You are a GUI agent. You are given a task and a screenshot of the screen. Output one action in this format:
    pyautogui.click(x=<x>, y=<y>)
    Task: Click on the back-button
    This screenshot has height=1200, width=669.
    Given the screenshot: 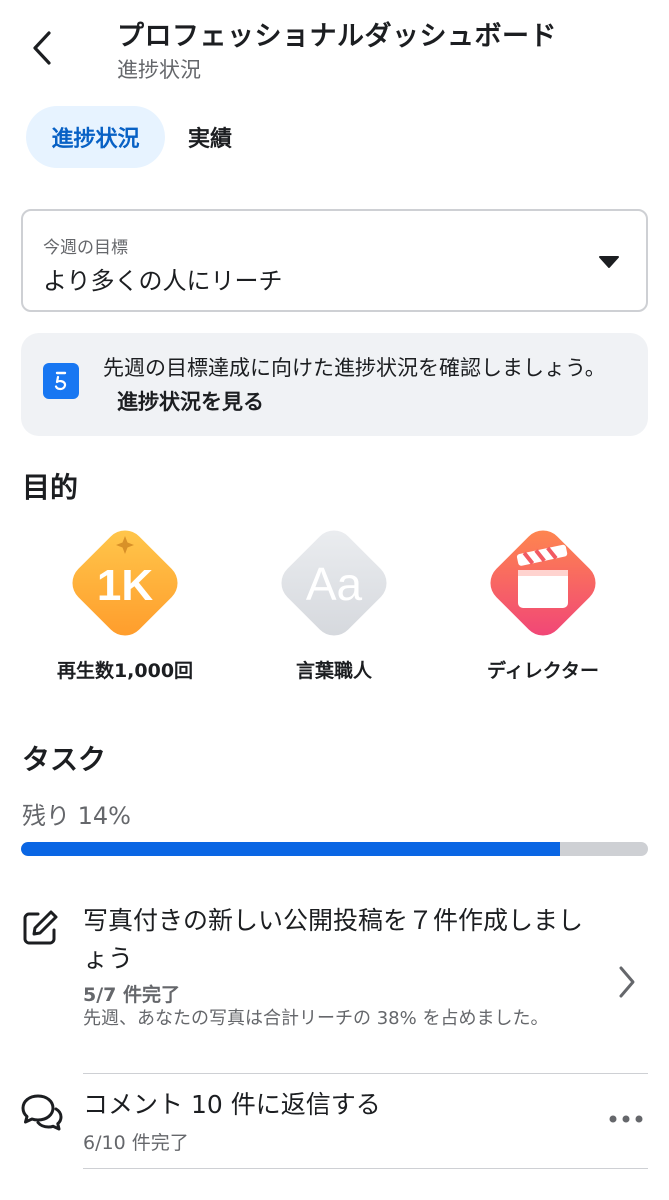 What is the action you would take?
    pyautogui.click(x=42, y=48)
    